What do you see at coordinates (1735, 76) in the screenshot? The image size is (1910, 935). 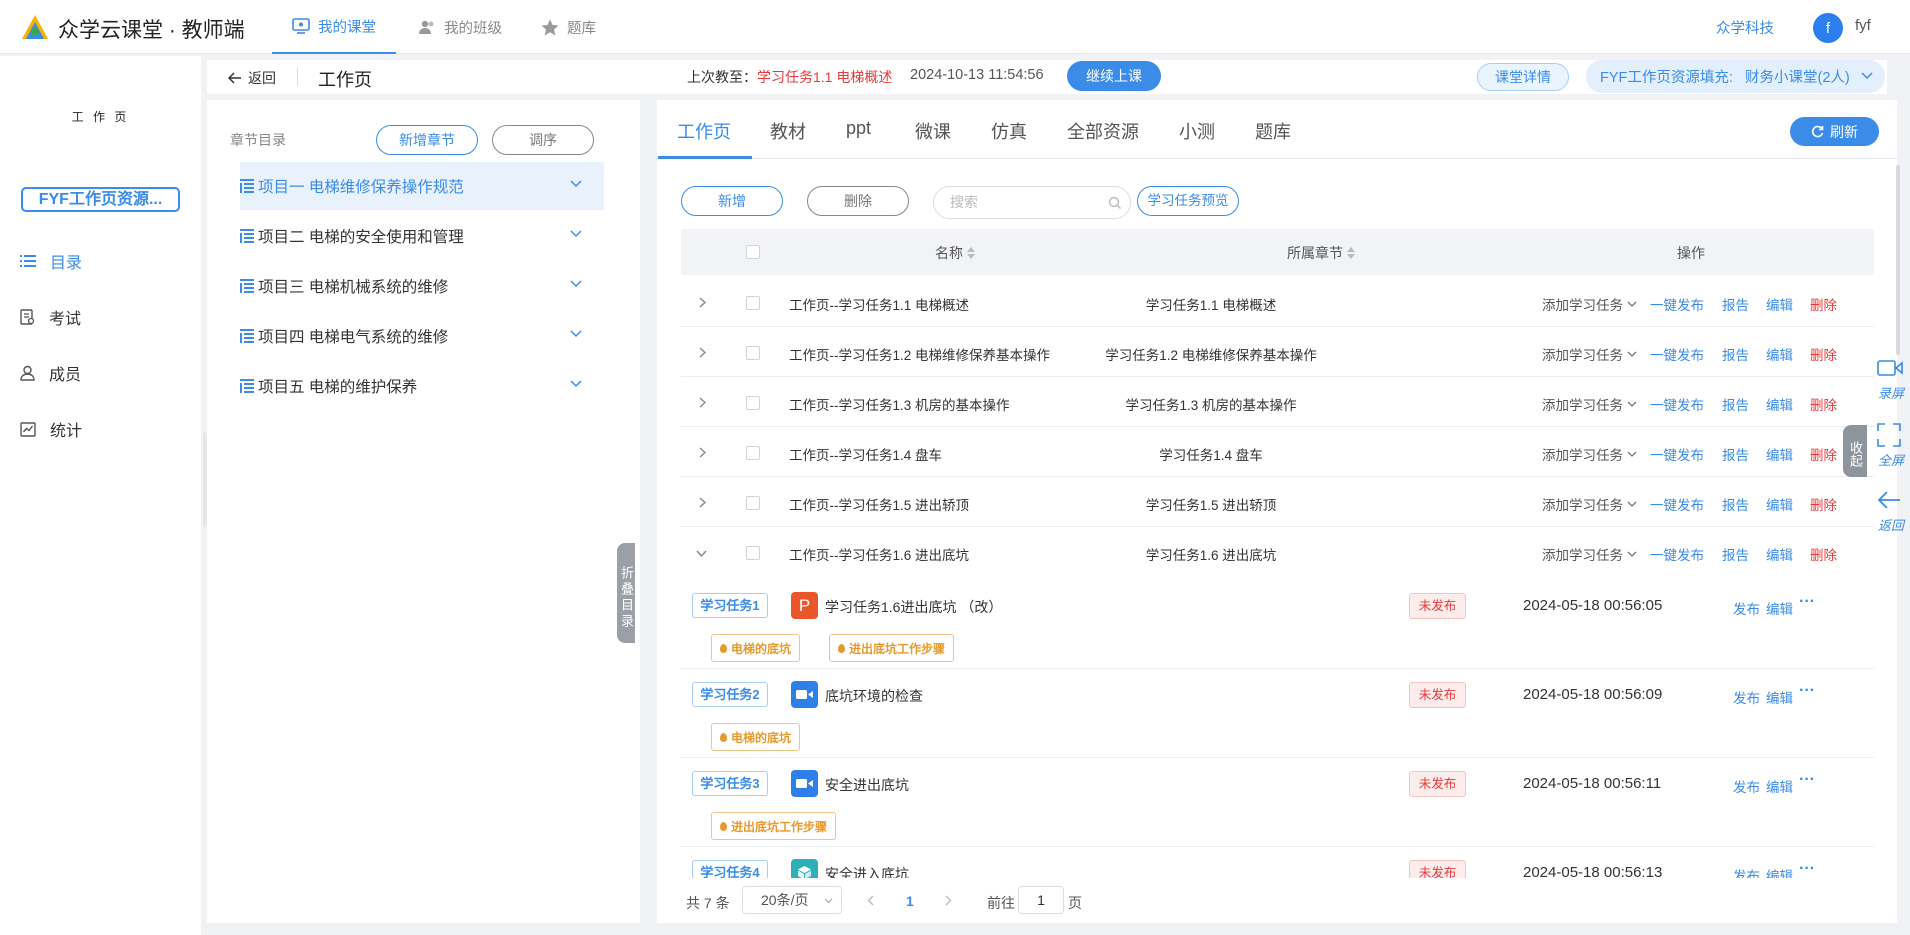 I see `resource-fill-select: FYF工作页资源填充: 财务小课堂(2人)` at bounding box center [1735, 76].